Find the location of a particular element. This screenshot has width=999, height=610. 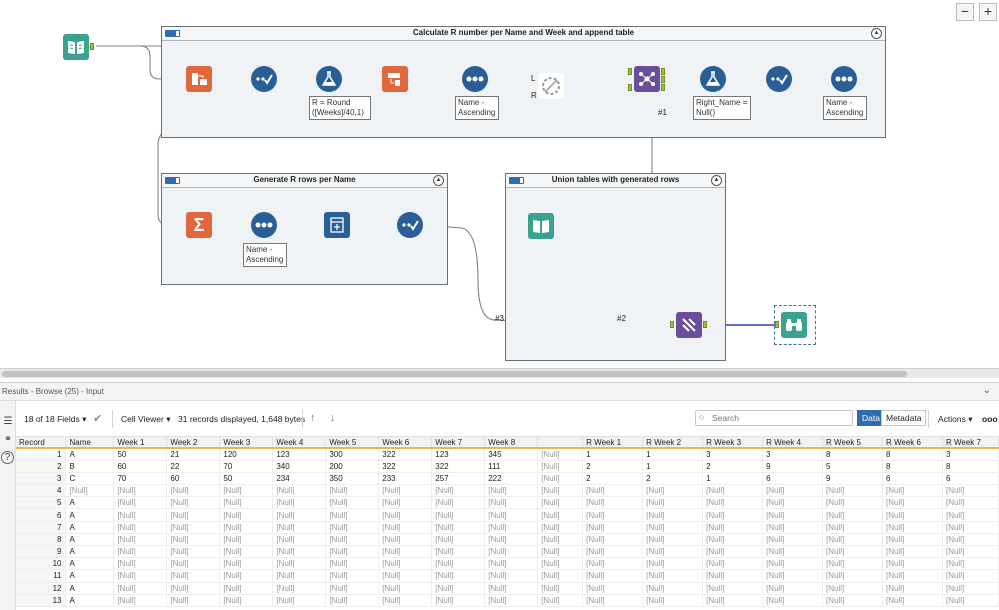

cell-viewer-dropdown: Cell Viewer ▾ is located at coordinates (145, 419).